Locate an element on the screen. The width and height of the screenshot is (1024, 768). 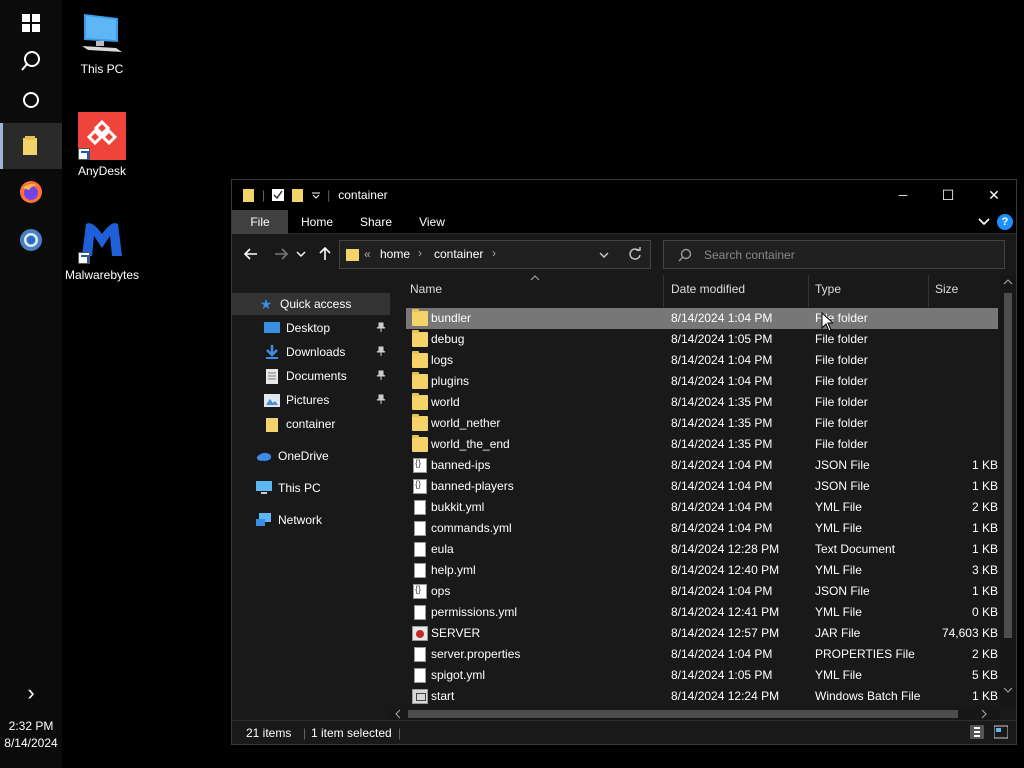
scroll-left-icon is located at coordinates (398, 714).